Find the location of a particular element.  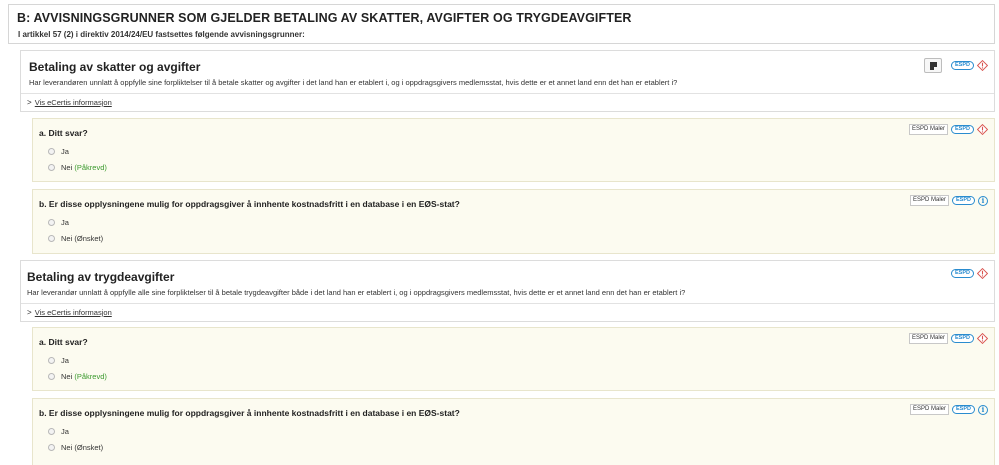

document-button is located at coordinates (933, 65).